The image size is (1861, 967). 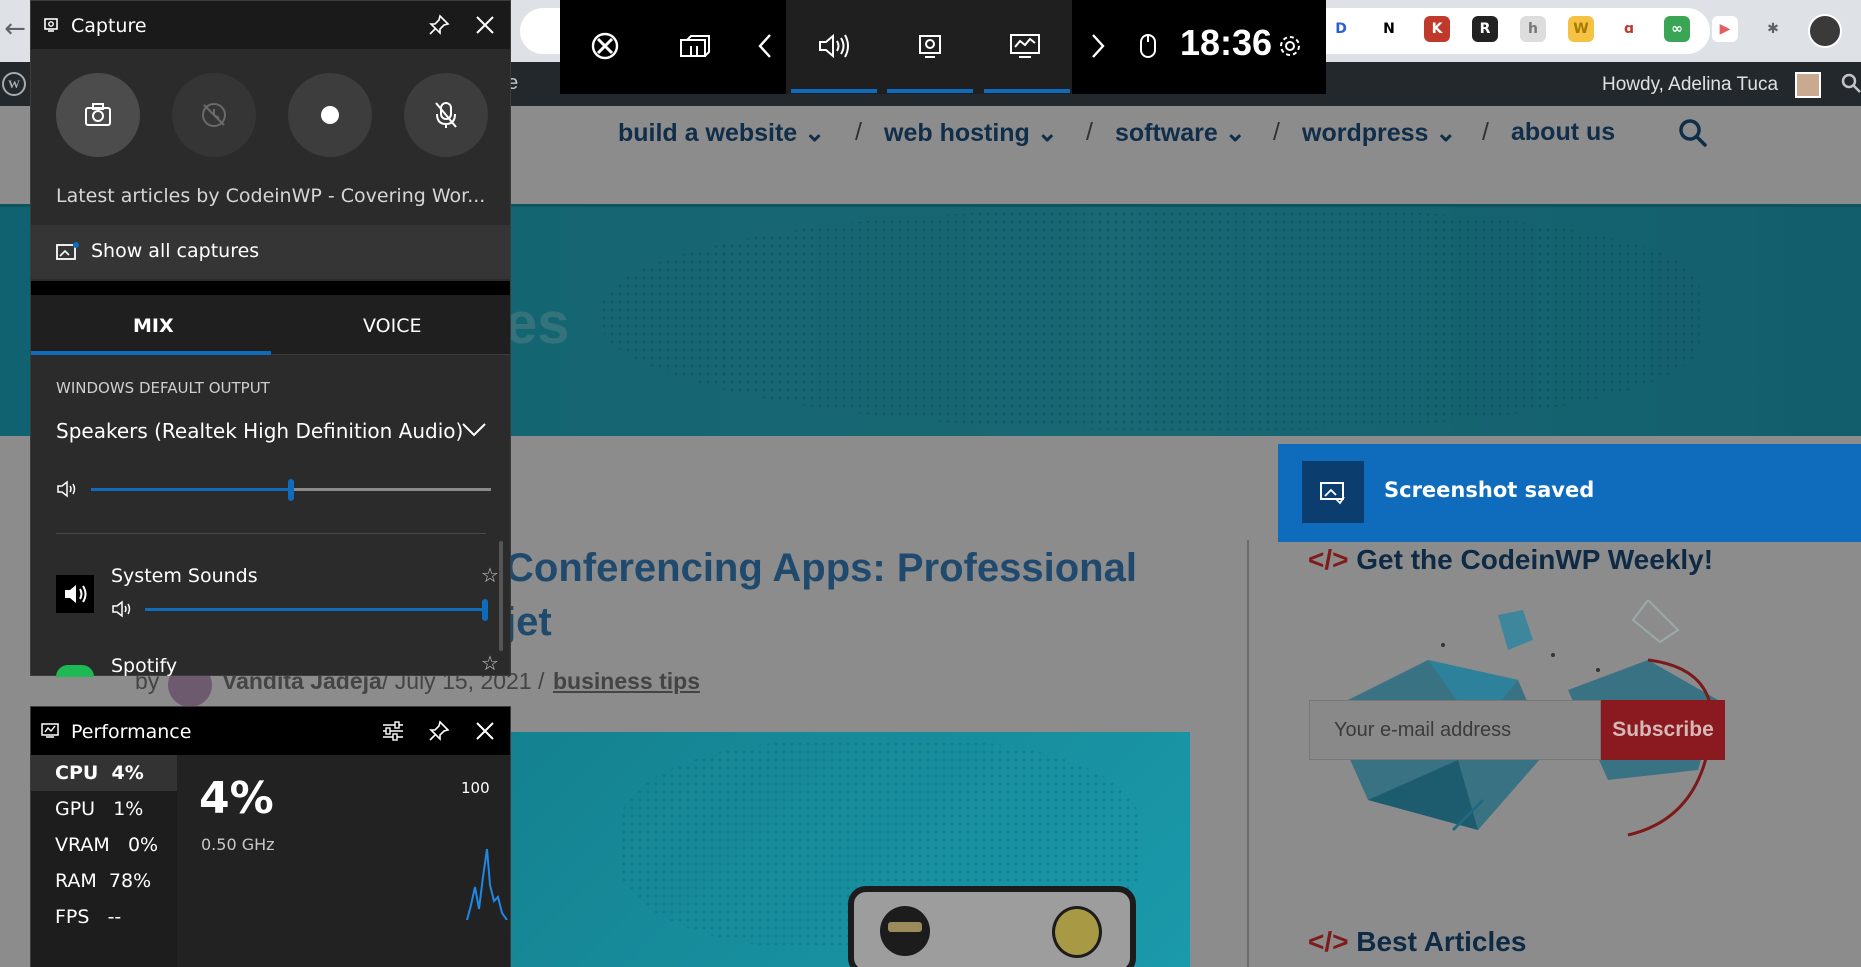 What do you see at coordinates (330, 115) in the screenshot?
I see `record-button` at bounding box center [330, 115].